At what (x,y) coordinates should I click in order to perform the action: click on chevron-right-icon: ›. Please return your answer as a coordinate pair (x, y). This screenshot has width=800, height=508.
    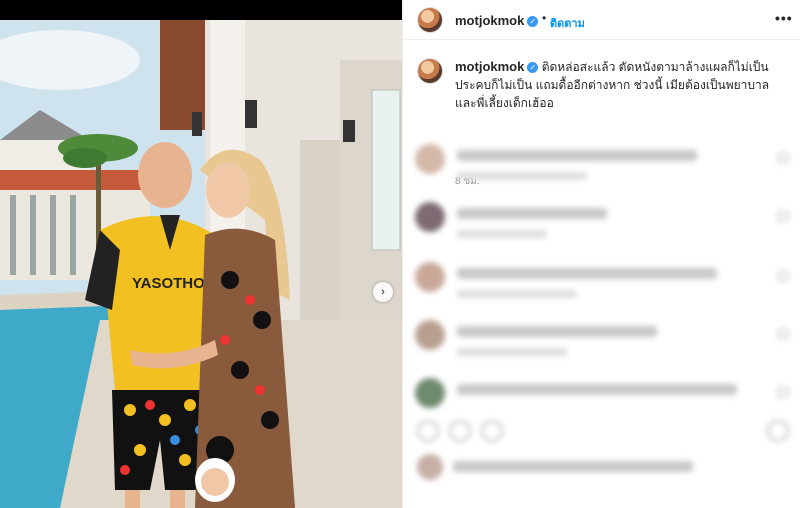
    Looking at the image, I should click on (383, 292).